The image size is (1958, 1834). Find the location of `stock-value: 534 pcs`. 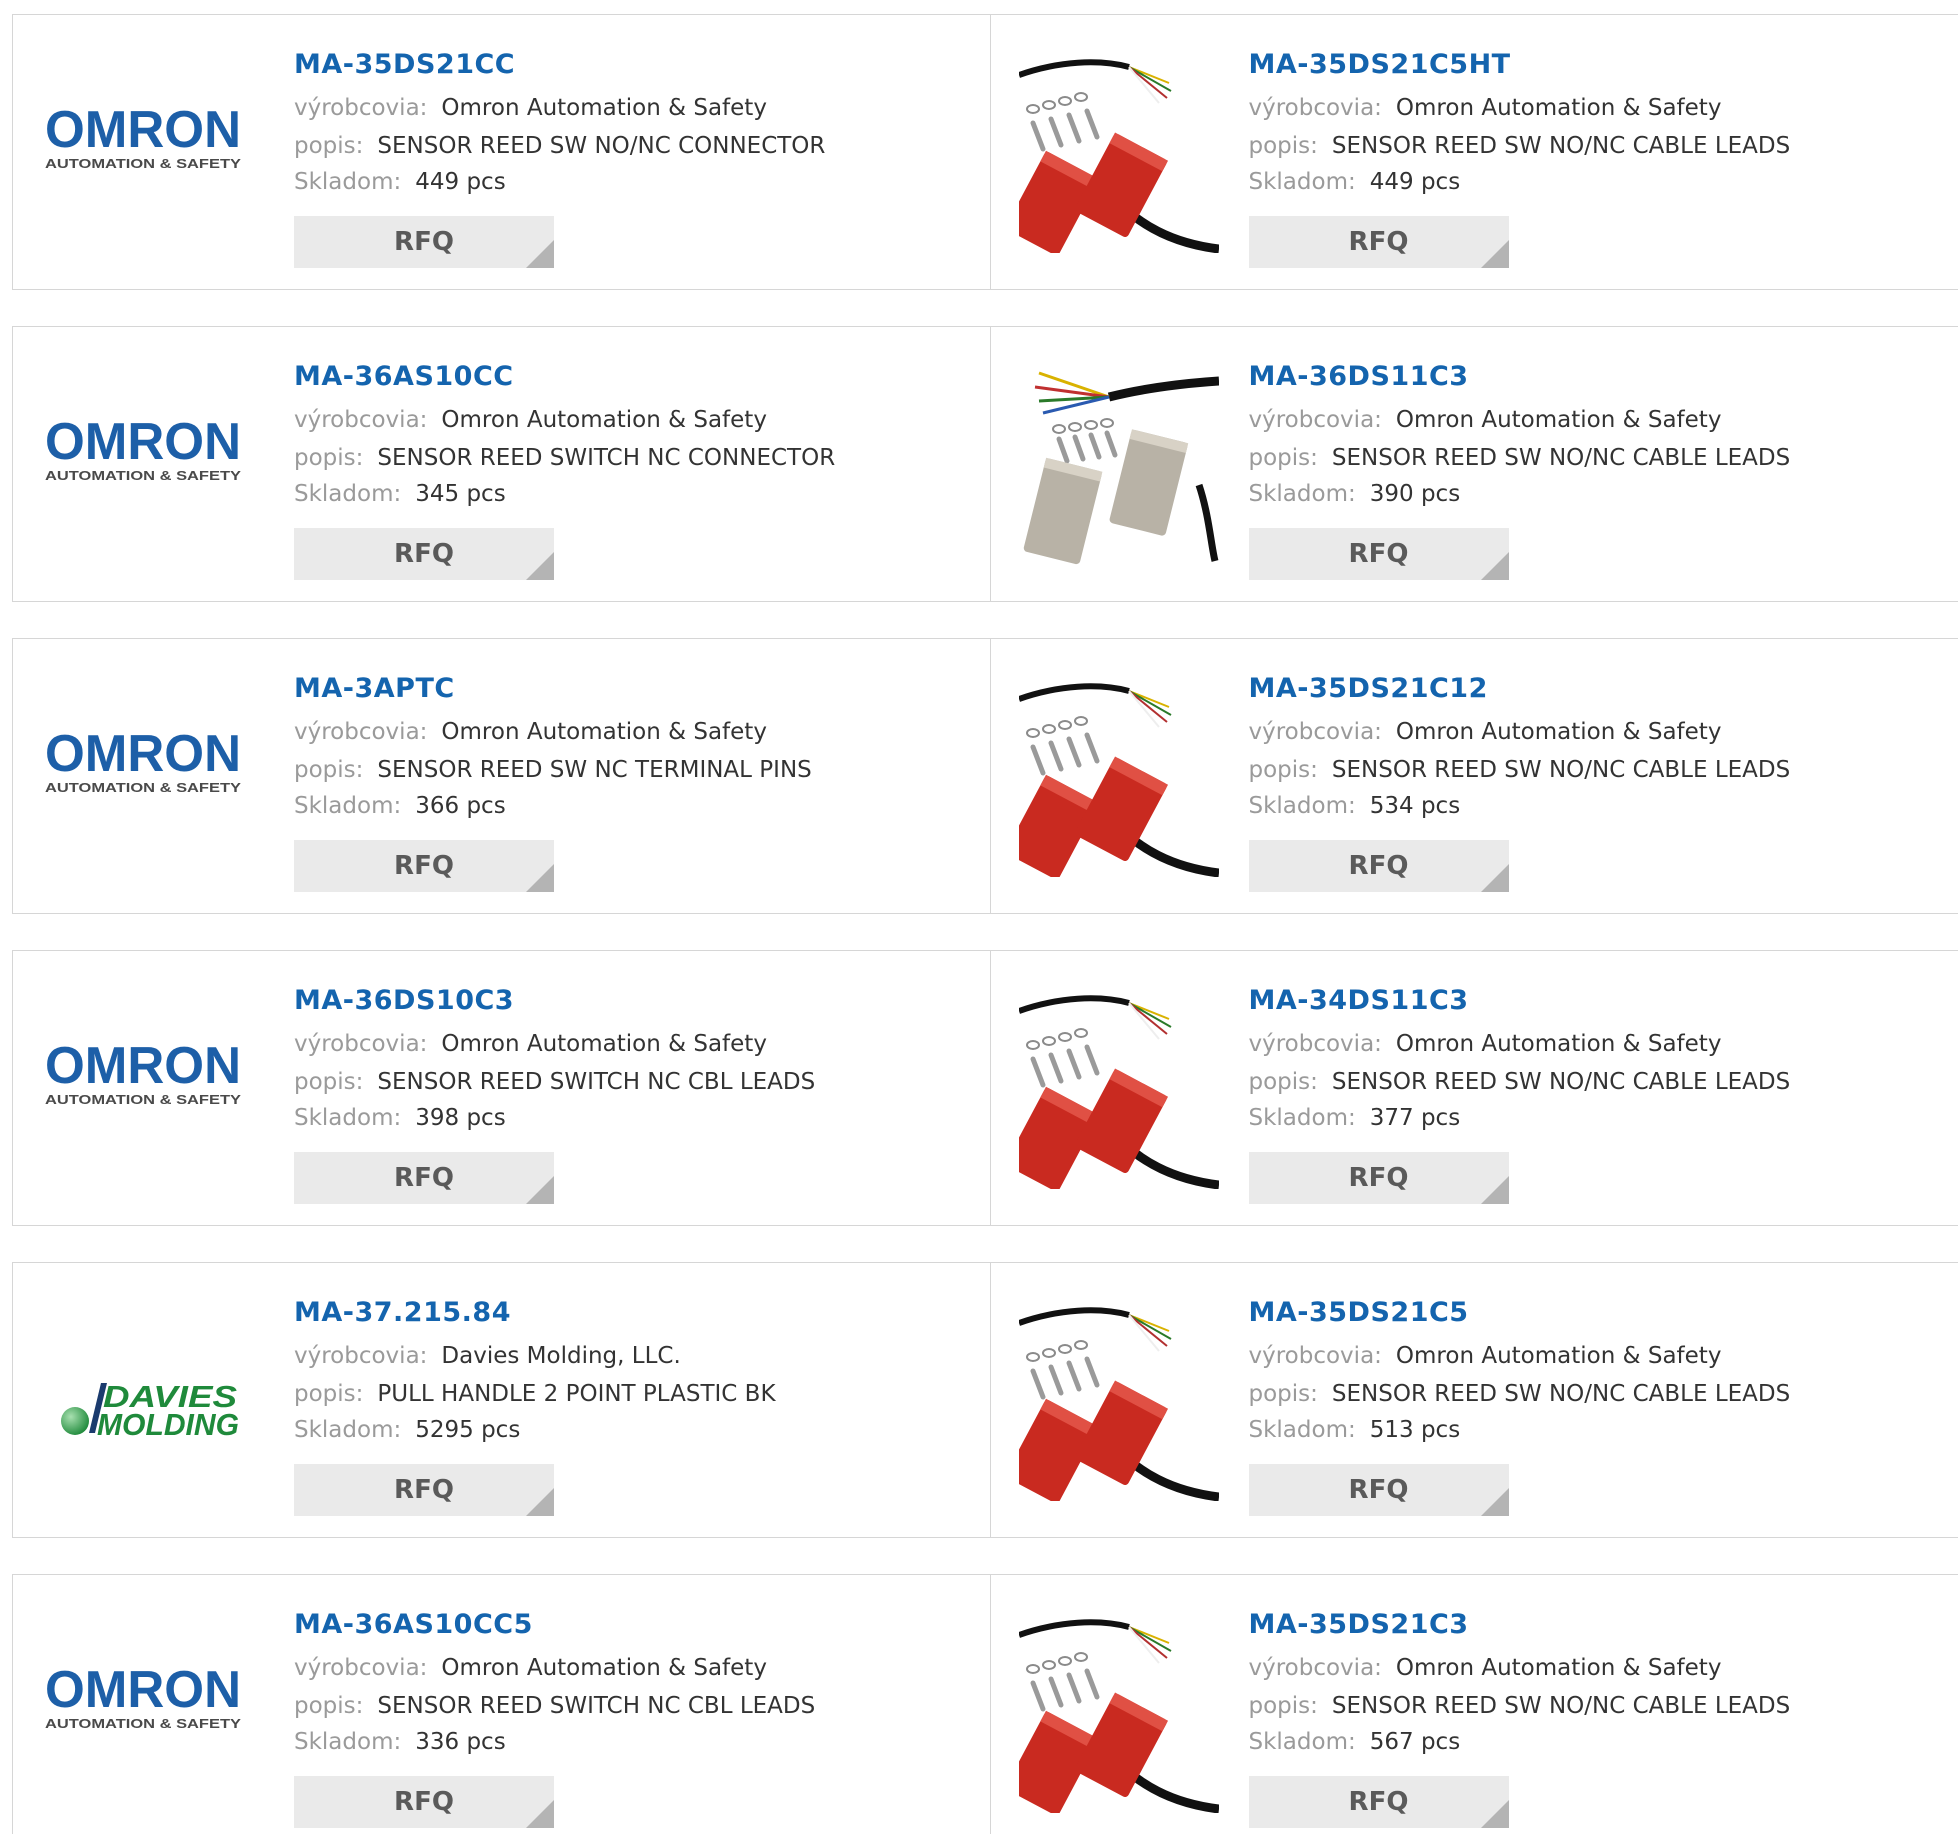

stock-value: 534 pcs is located at coordinates (1415, 806).